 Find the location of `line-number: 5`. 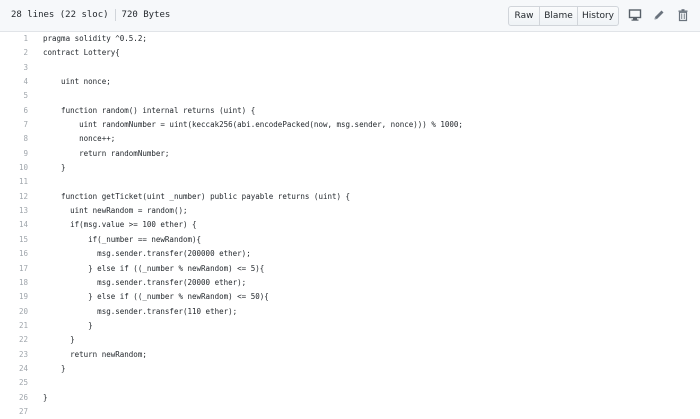

line-number: 5 is located at coordinates (14, 96).